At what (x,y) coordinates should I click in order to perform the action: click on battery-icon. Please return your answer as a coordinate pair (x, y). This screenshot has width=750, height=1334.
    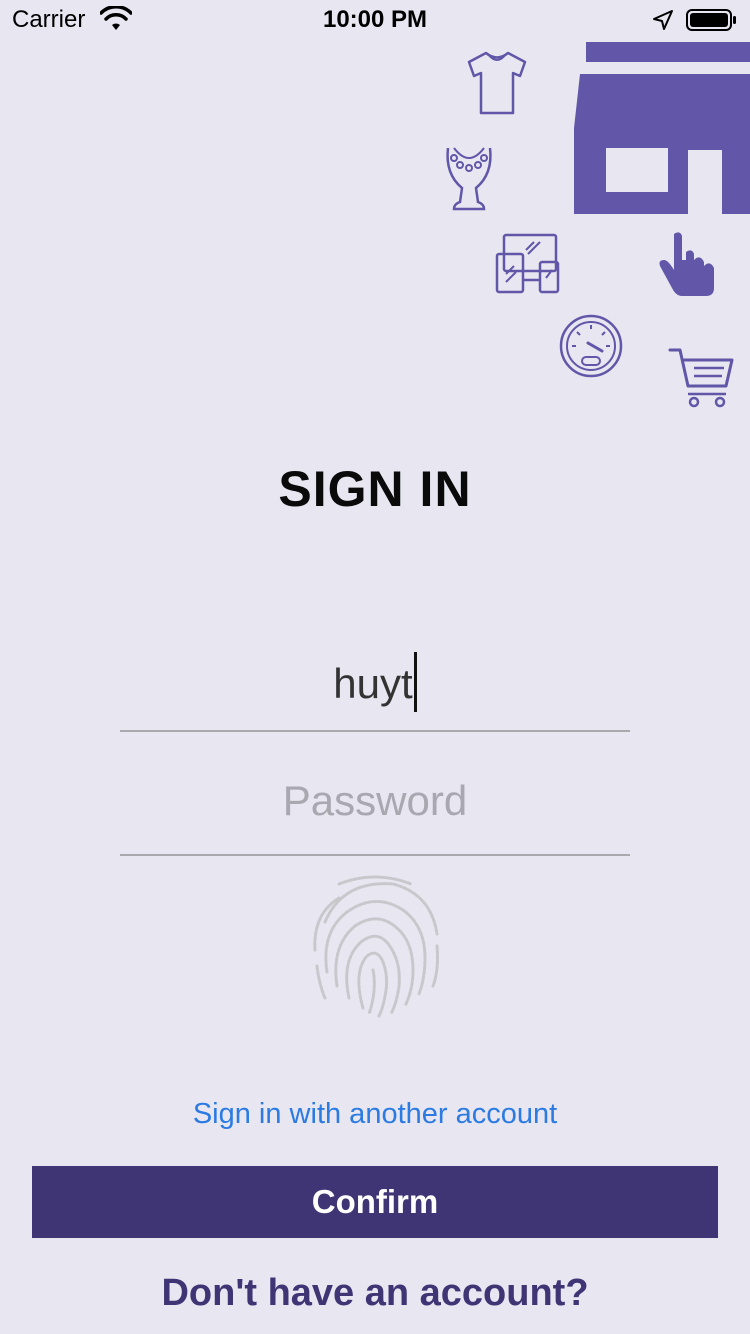
    Looking at the image, I should click on (711, 20).